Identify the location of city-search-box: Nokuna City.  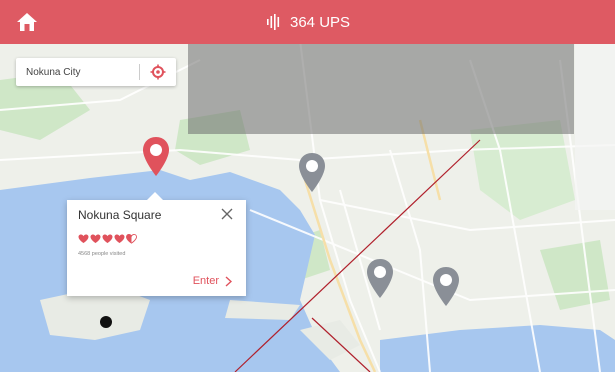
(96, 72).